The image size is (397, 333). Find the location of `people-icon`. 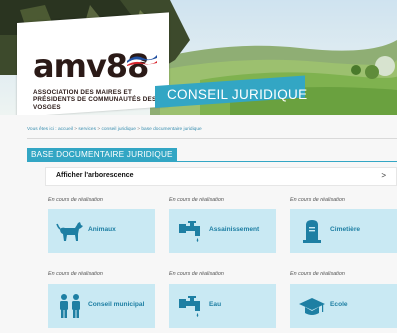

people-icon is located at coordinates (70, 306).